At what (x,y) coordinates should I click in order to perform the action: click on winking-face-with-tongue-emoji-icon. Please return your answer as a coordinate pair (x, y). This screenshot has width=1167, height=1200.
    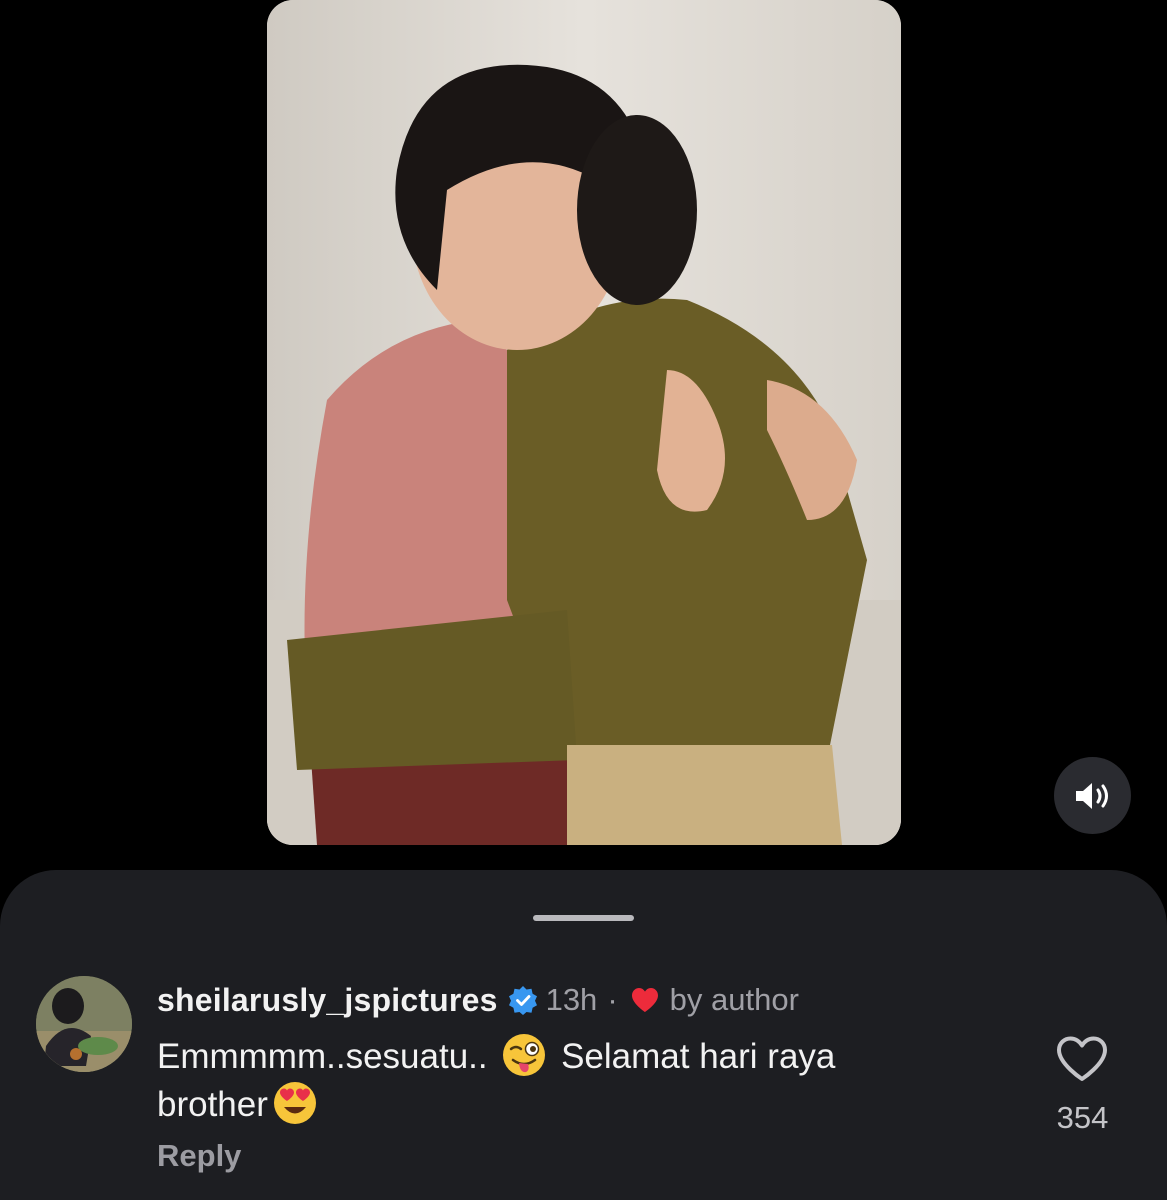
    Looking at the image, I should click on (524, 1055).